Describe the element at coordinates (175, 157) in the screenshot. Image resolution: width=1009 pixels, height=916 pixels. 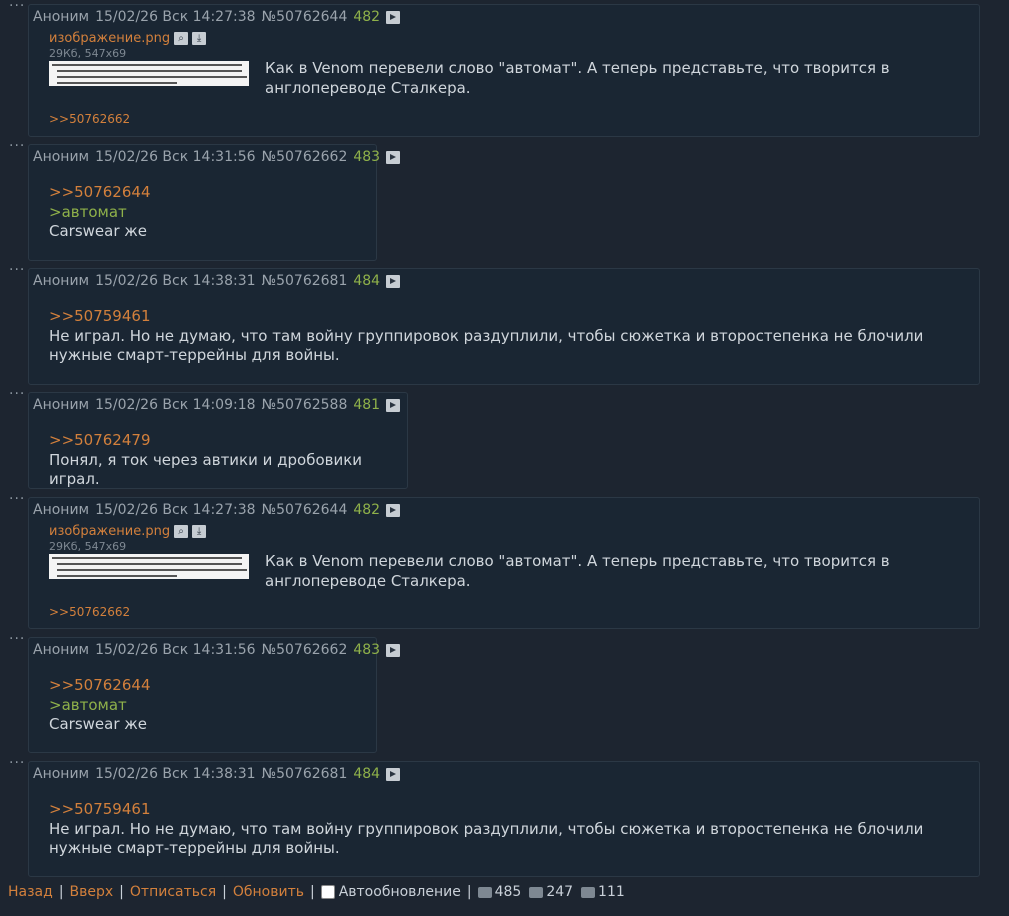
I see `post-date: 15/02/26 Вск 14:31:56` at that location.